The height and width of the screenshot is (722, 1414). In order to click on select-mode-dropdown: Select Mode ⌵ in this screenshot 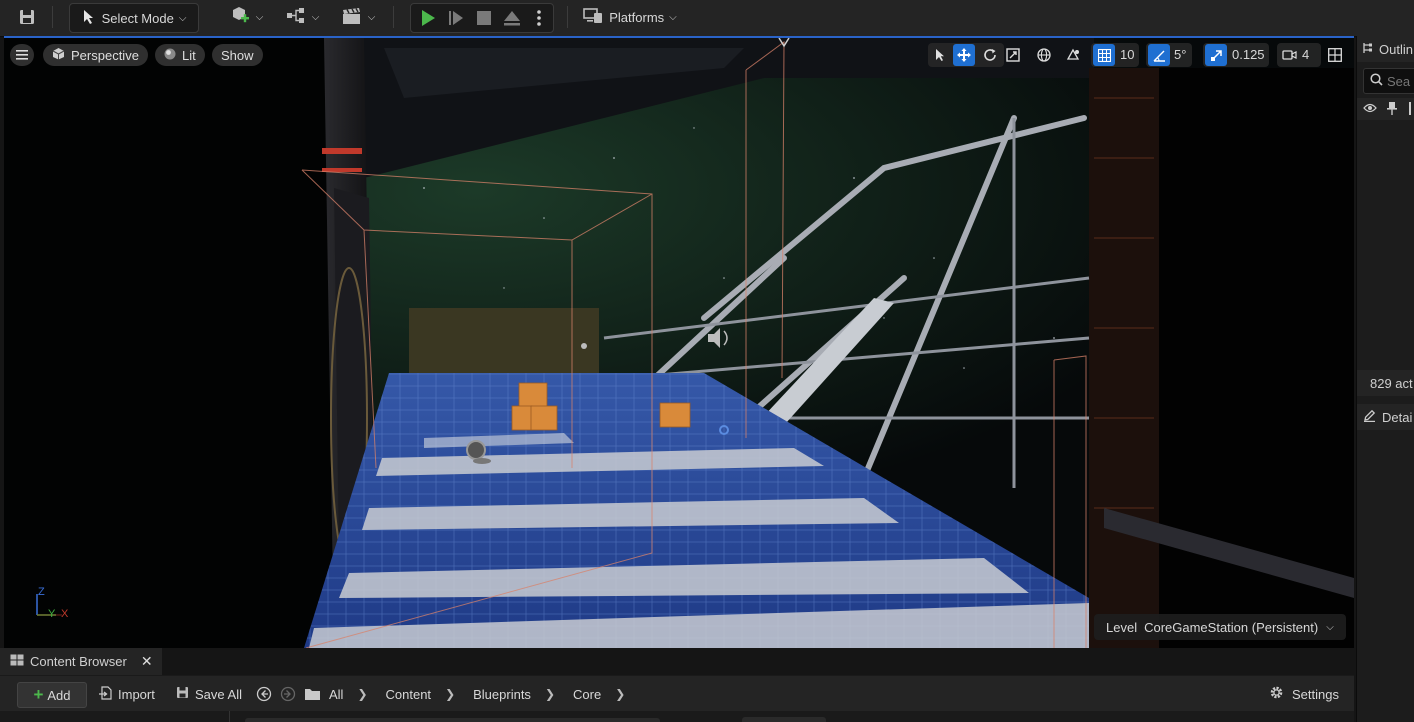, I will do `click(134, 18)`.